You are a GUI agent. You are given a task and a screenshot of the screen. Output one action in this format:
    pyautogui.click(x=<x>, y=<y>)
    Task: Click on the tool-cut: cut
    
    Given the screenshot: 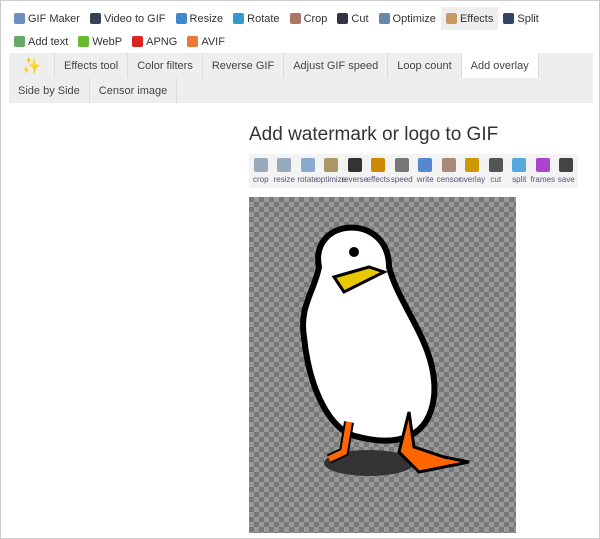 What is the action you would take?
    pyautogui.click(x=496, y=171)
    